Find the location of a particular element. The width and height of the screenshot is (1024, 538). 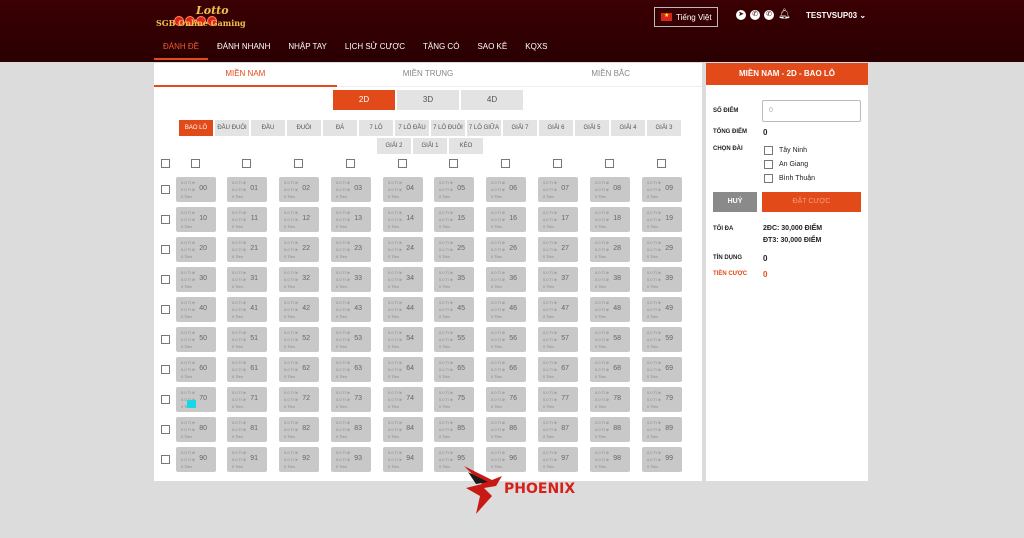

number-cell: 0.0 Ti lệ 0.0 Ti lệ 0 Tiền 10 is located at coordinates (196, 219).